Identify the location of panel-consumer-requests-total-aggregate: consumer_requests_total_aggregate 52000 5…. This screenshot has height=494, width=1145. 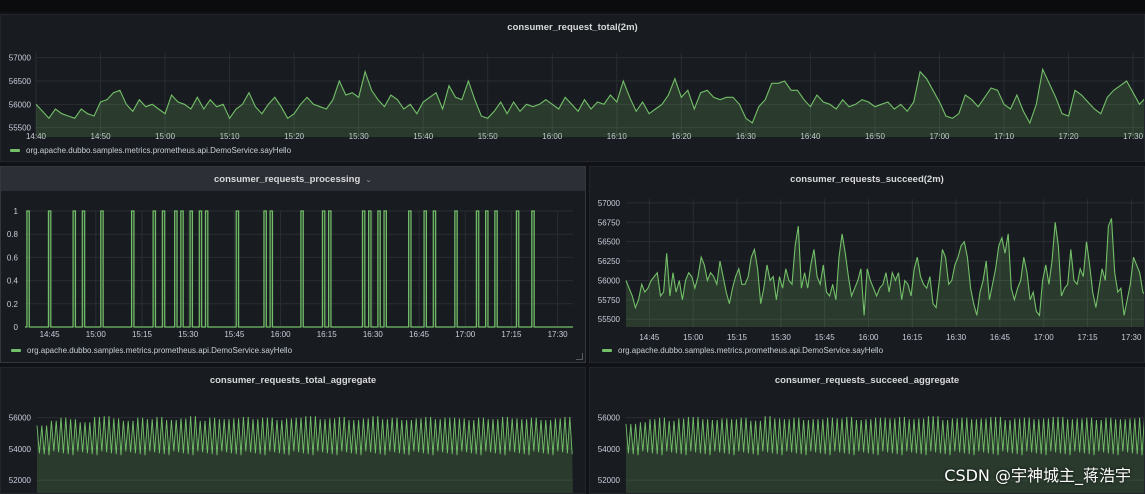
(293, 430).